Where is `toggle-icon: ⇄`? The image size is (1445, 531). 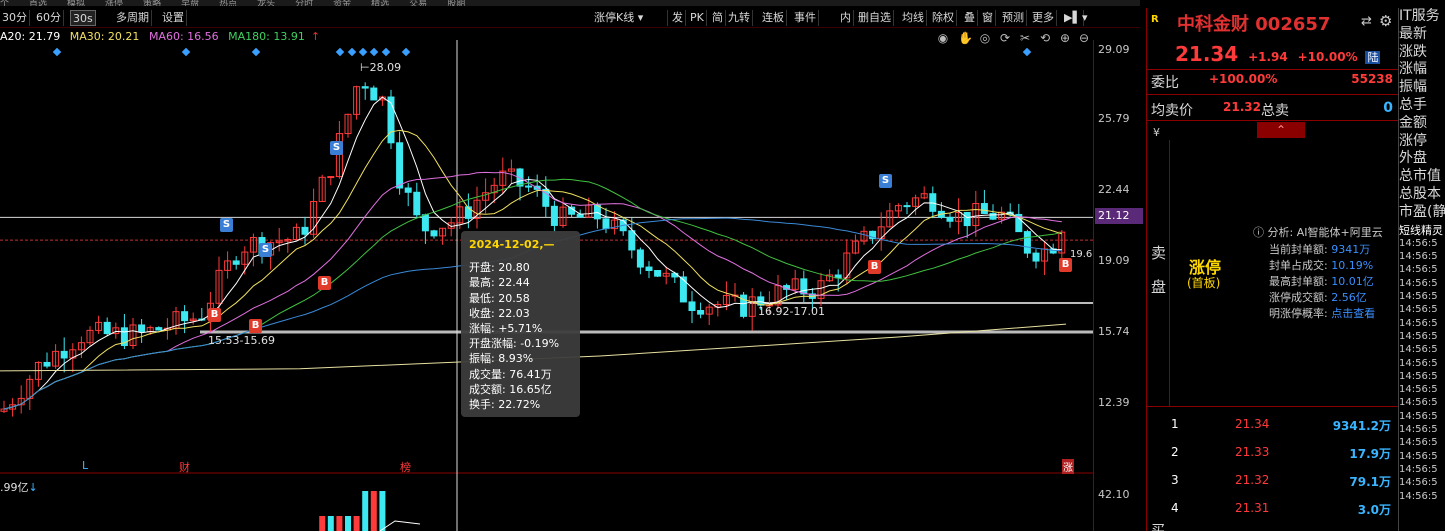 toggle-icon: ⇄ is located at coordinates (1366, 21).